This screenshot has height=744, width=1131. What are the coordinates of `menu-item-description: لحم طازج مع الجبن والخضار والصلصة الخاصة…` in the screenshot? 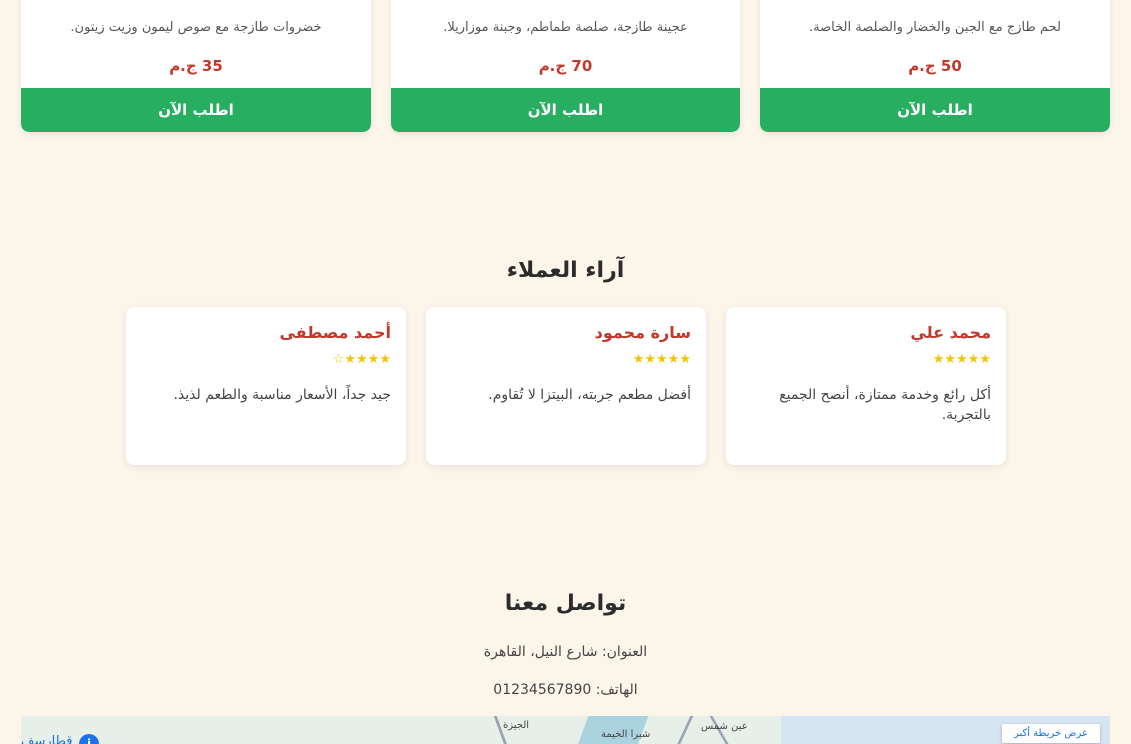 It's located at (935, 27).